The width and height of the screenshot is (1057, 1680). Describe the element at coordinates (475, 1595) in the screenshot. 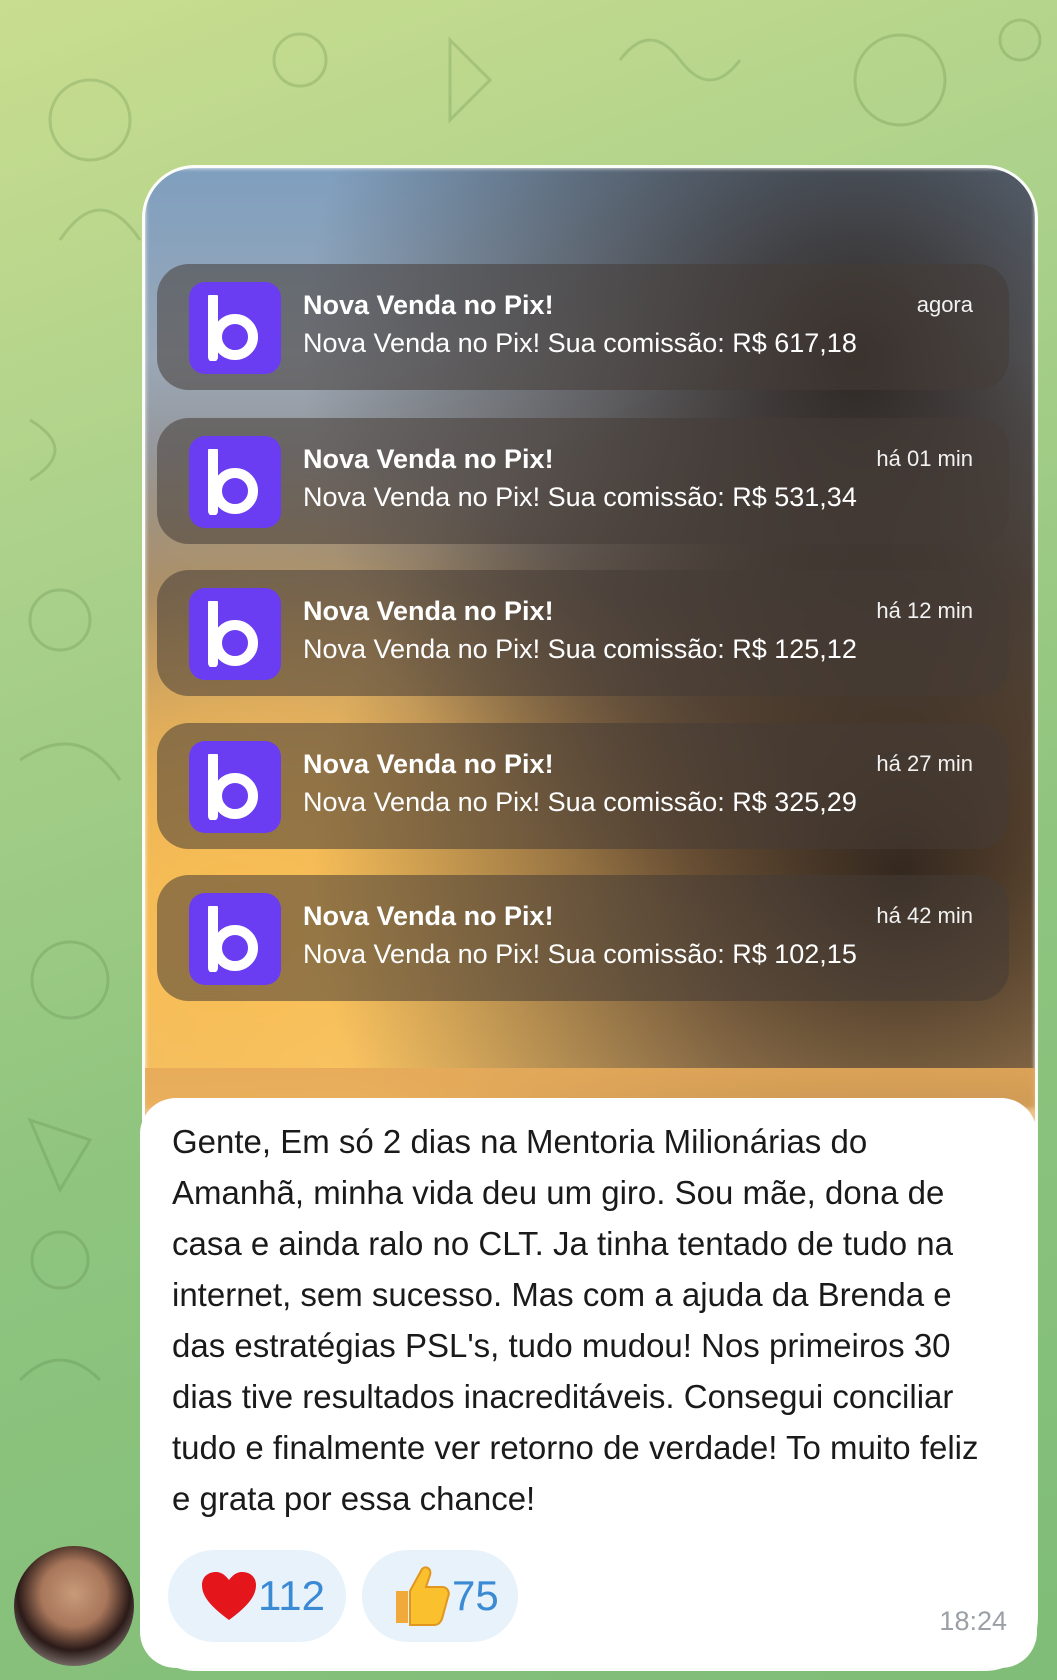

I see `reaction-count: 75` at that location.